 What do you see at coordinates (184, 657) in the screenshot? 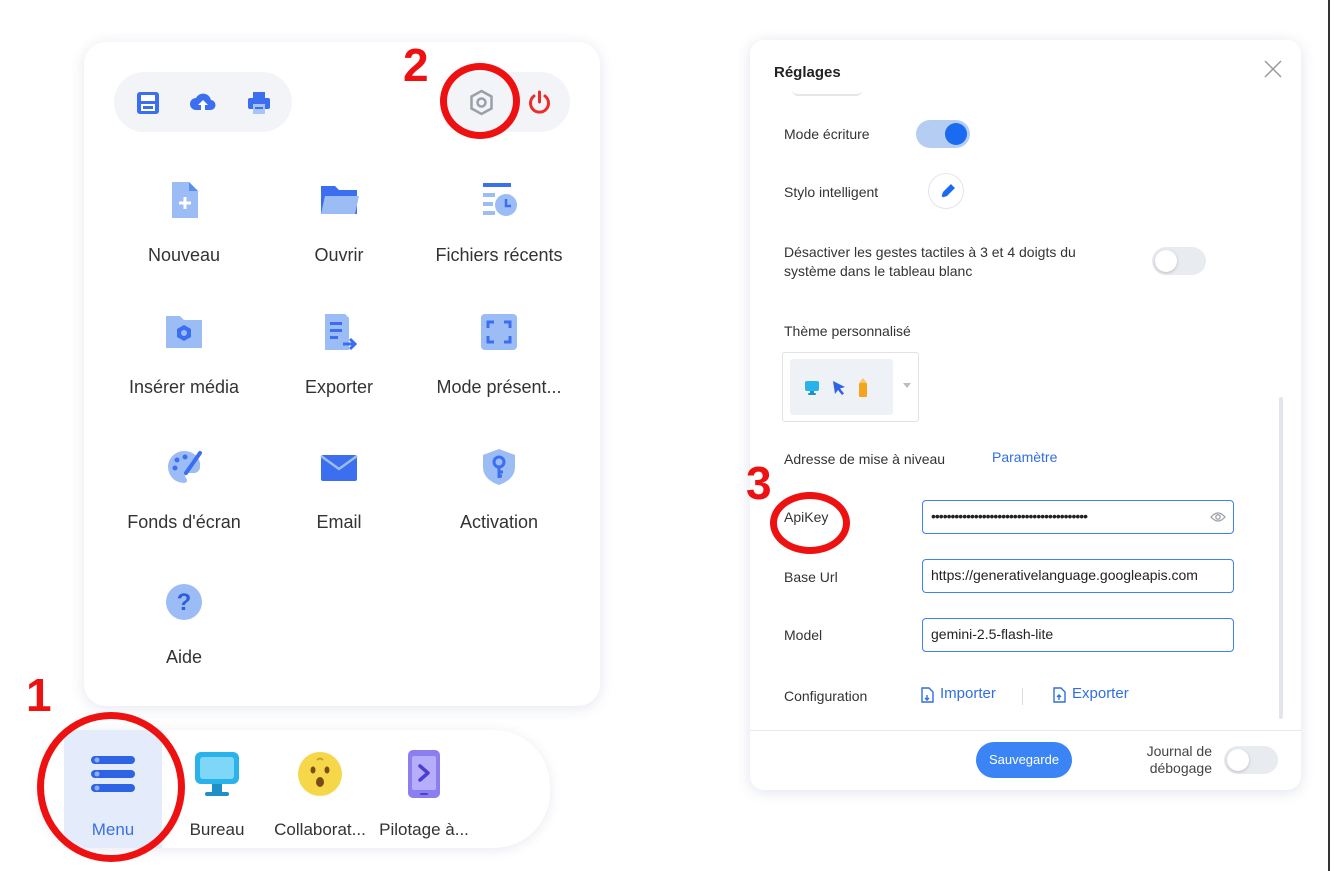
I see `menu-item-label: Aide` at bounding box center [184, 657].